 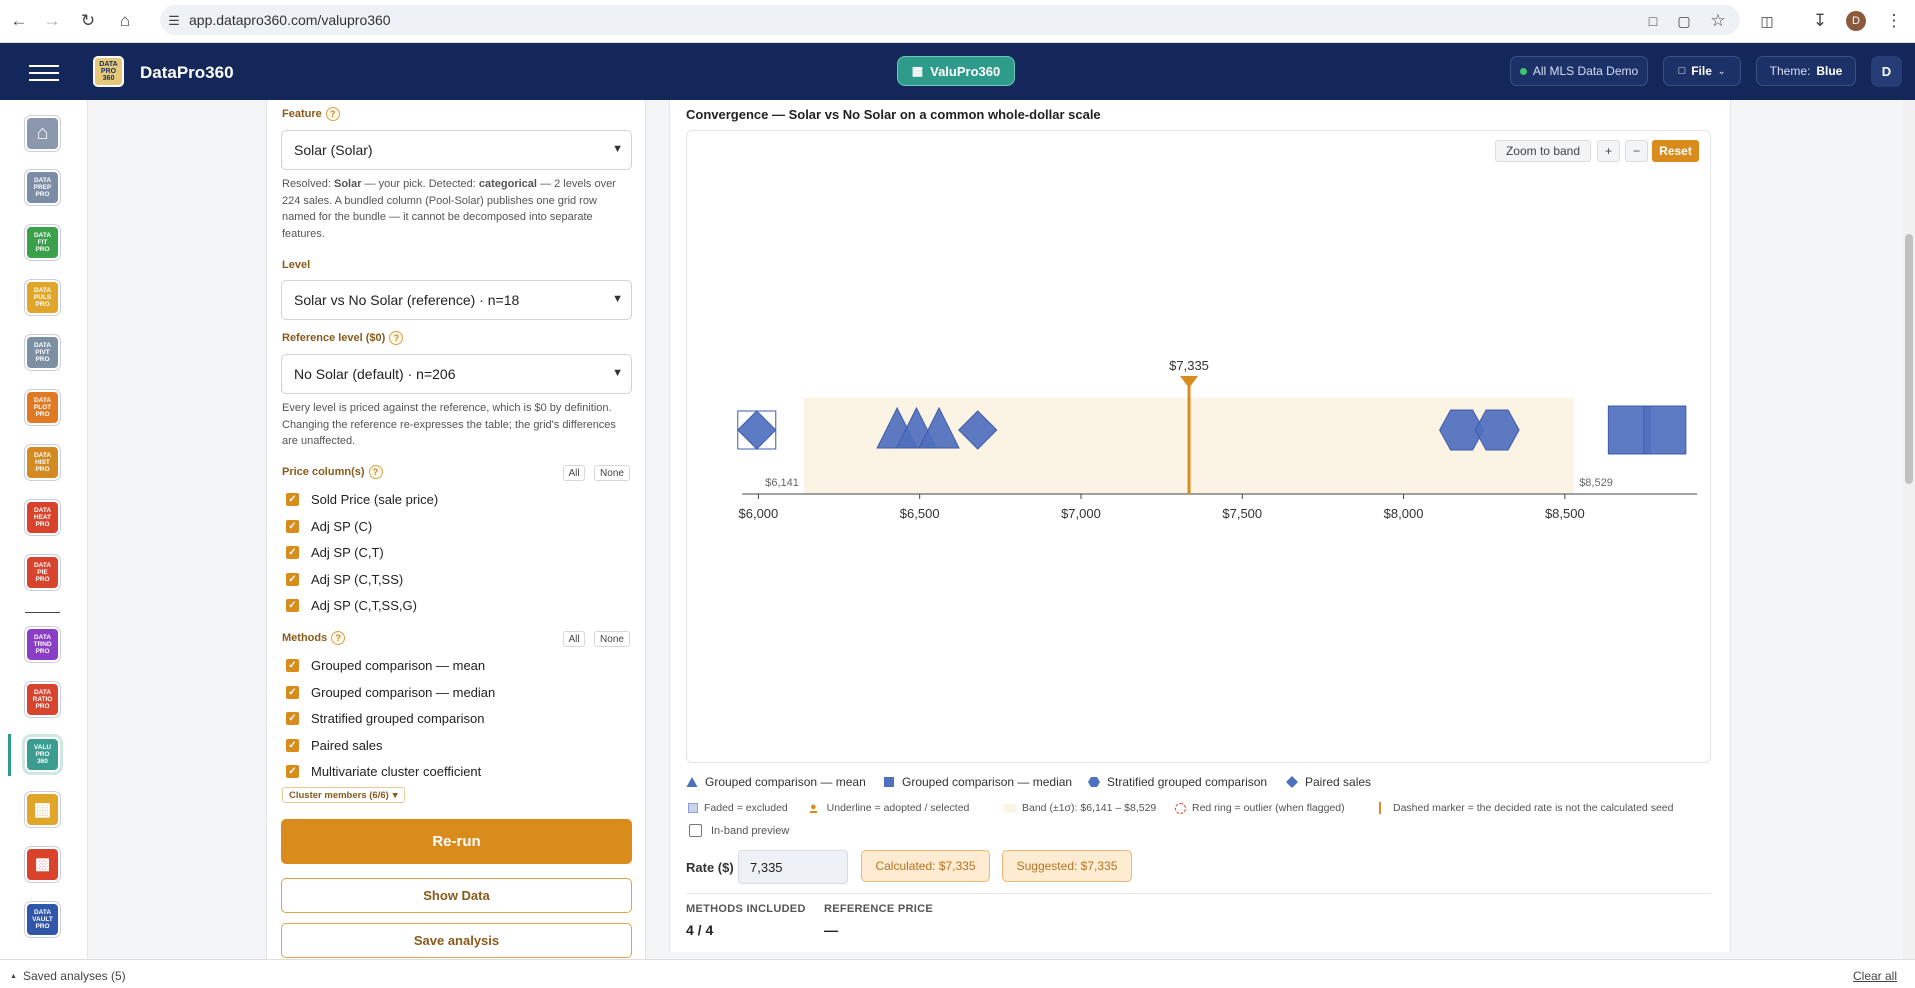 I want to click on hamburger-menu-icon, so click(x=44, y=72).